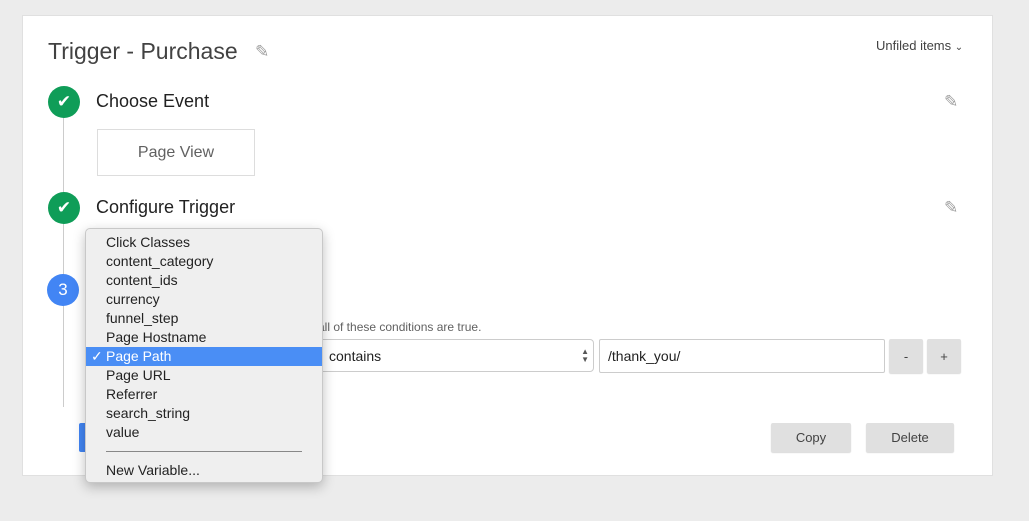 The width and height of the screenshot is (1029, 521). I want to click on folder-label: Unfiled items, so click(914, 45).